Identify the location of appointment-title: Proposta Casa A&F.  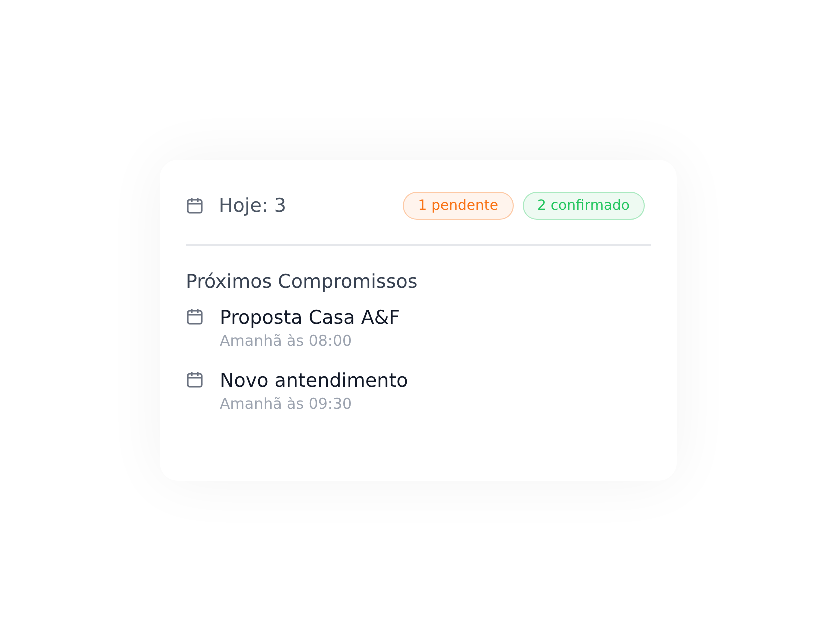
(310, 318).